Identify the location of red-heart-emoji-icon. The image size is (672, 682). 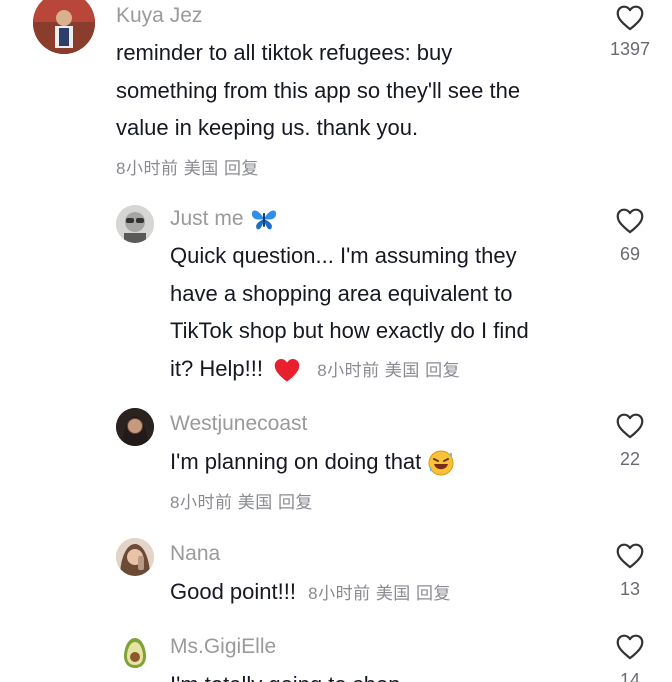
(287, 370).